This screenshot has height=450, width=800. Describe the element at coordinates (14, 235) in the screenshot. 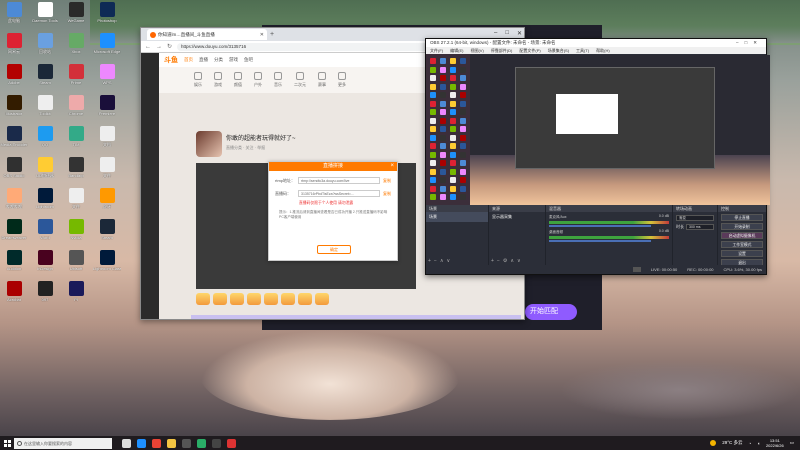

I see `desktop-icon: Dreamweaver` at that location.